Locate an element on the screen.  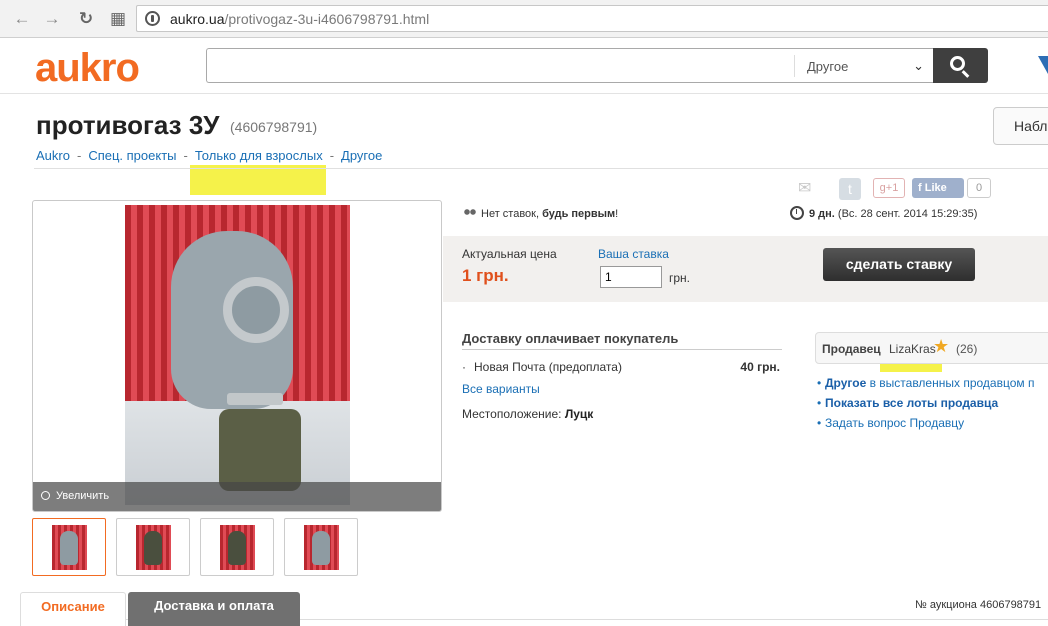
bid-amount-input is located at coordinates (631, 277).